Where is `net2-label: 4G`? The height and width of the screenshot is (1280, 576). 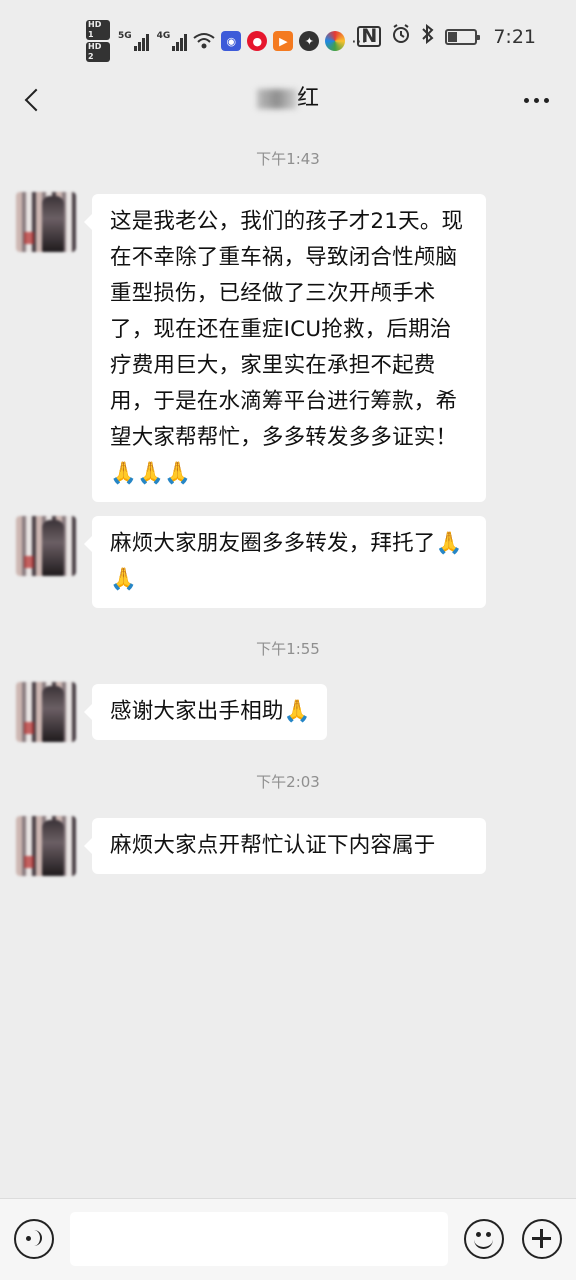 net2-label: 4G is located at coordinates (163, 36).